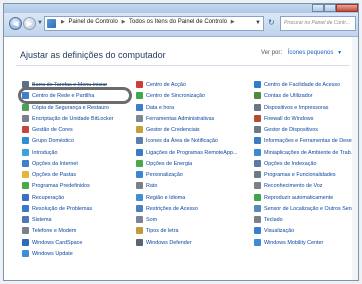 The height and width of the screenshot is (284, 362). What do you see at coordinates (257, 96) in the screenshot?
I see `user-accounts-icon` at bounding box center [257, 96].